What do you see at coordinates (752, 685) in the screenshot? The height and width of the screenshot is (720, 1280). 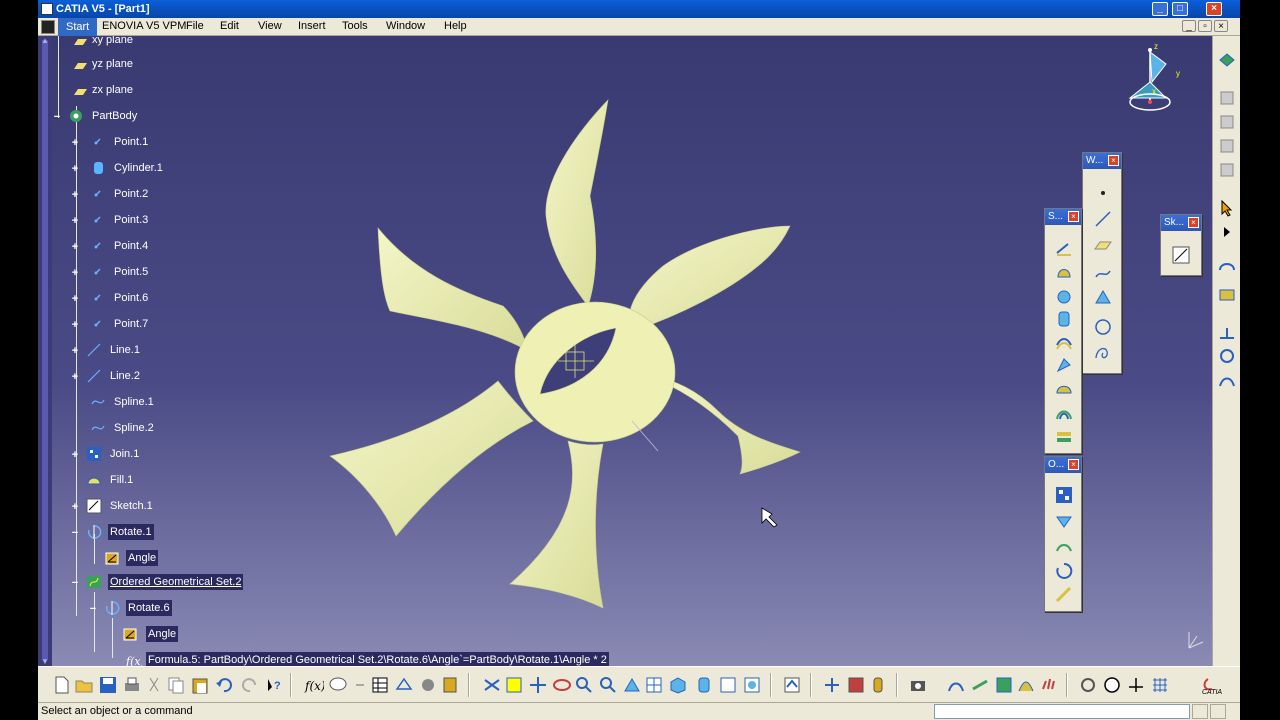 I see `swap-visible-icon` at bounding box center [752, 685].